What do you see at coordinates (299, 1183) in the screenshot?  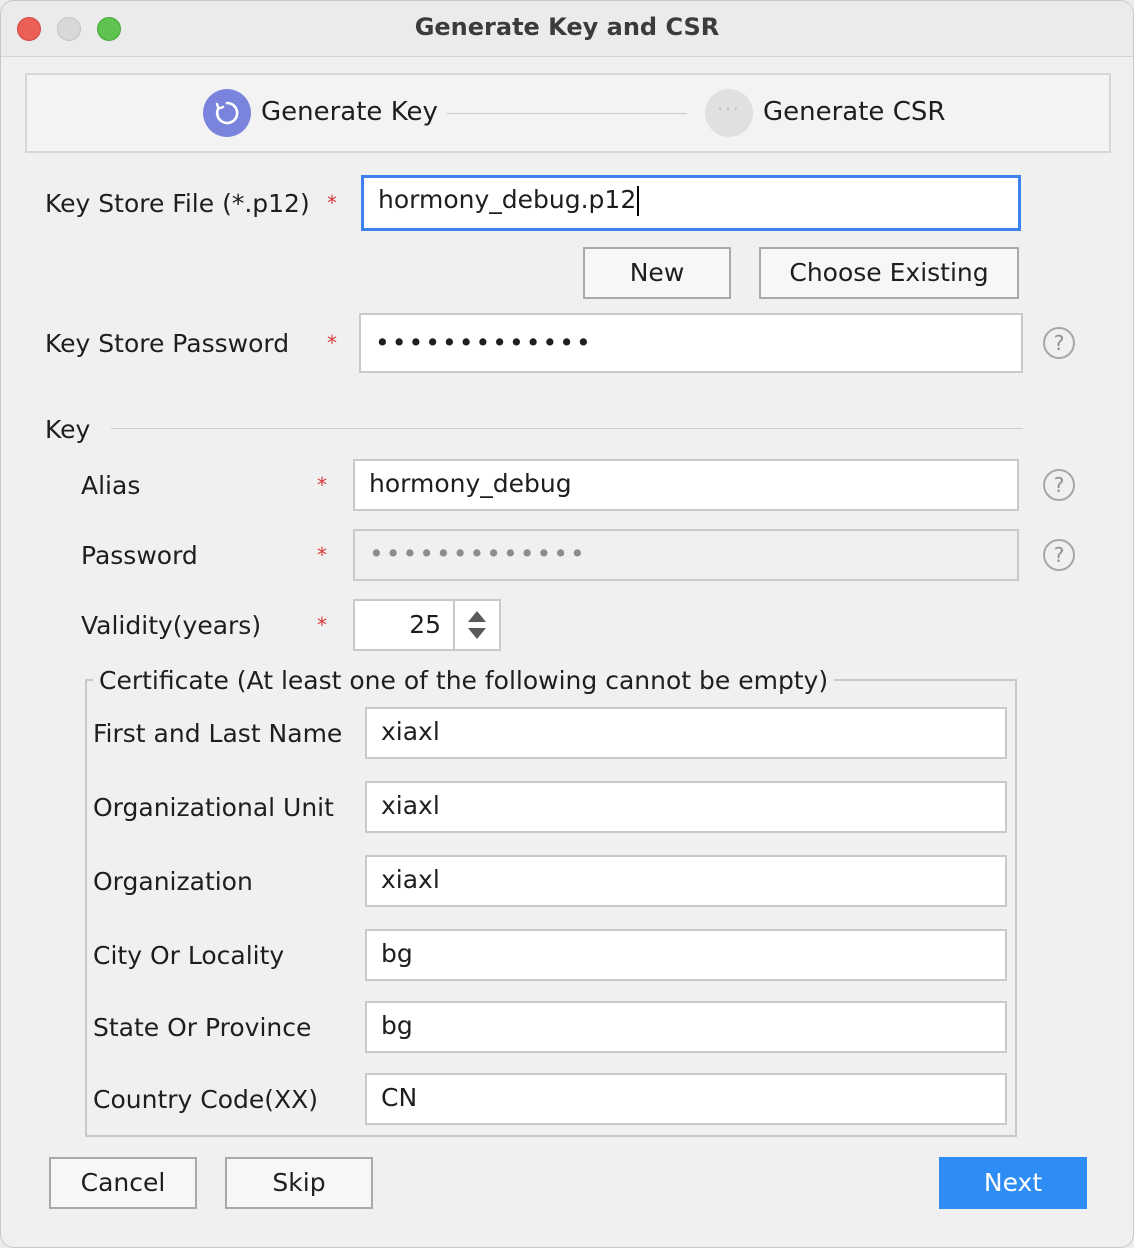 I see `skip-button: Skip` at bounding box center [299, 1183].